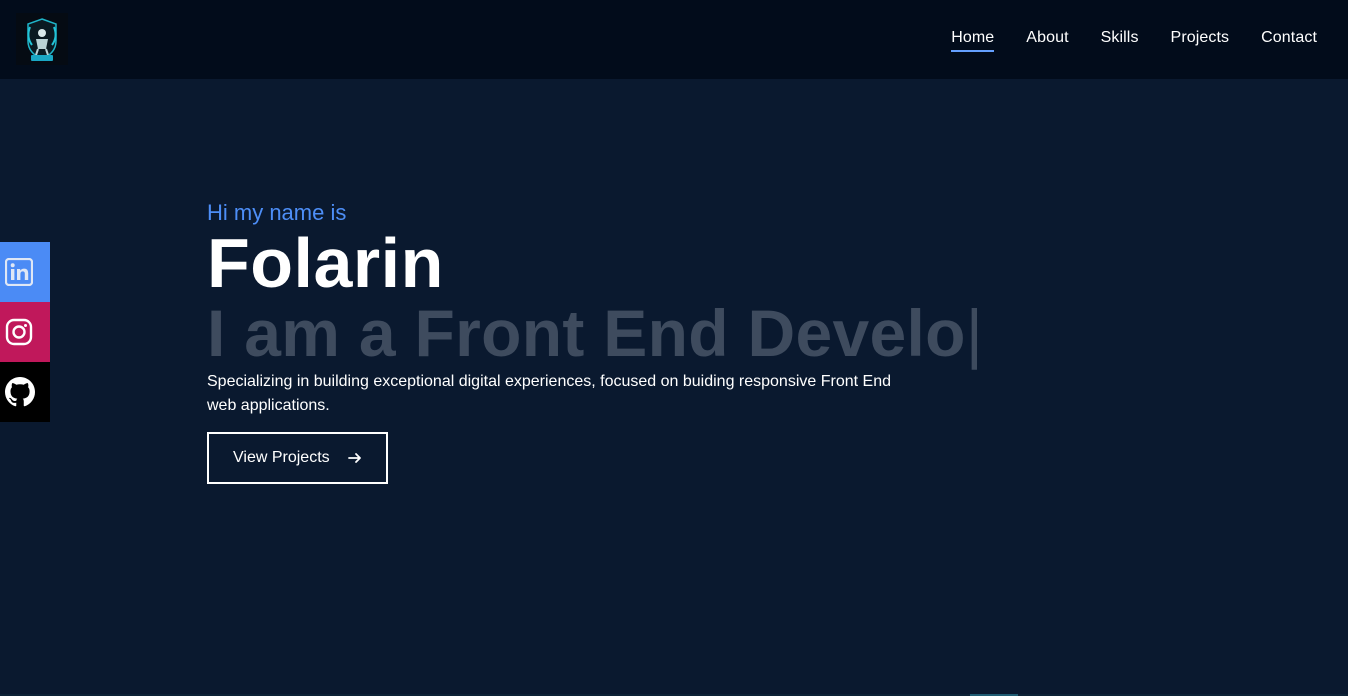 The width and height of the screenshot is (1348, 696). I want to click on navbar: Home About Skills Projects Contact, so click(674, 39).